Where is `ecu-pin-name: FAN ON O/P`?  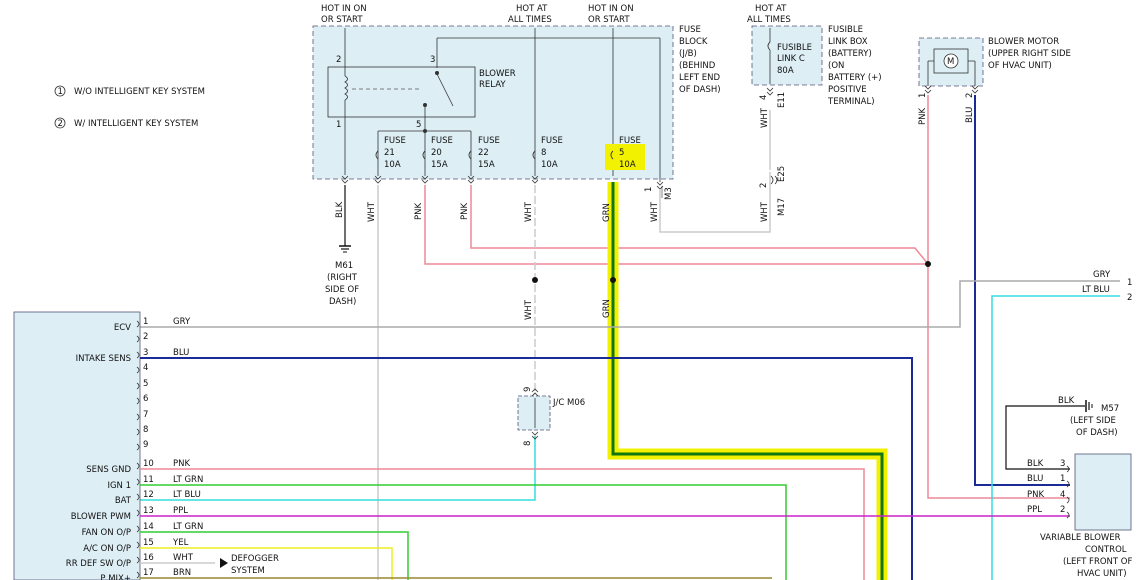 ecu-pin-name: FAN ON O/P is located at coordinates (106, 533).